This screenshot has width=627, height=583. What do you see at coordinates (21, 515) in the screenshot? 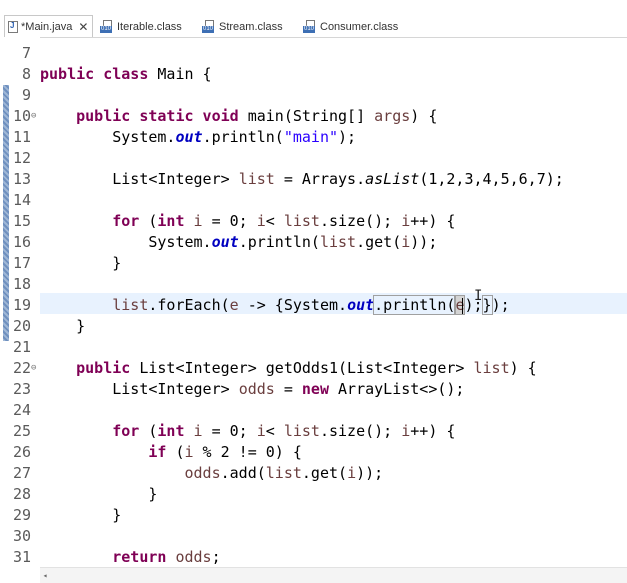
I see `line-number: 29` at bounding box center [21, 515].